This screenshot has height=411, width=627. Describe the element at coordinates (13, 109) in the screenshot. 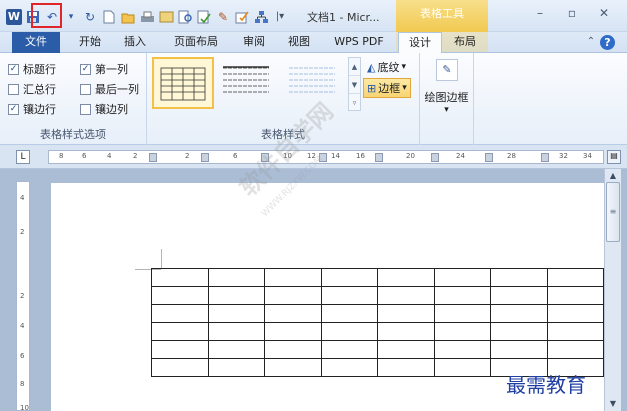

I see `banded-rows-checkbox: ✓` at that location.